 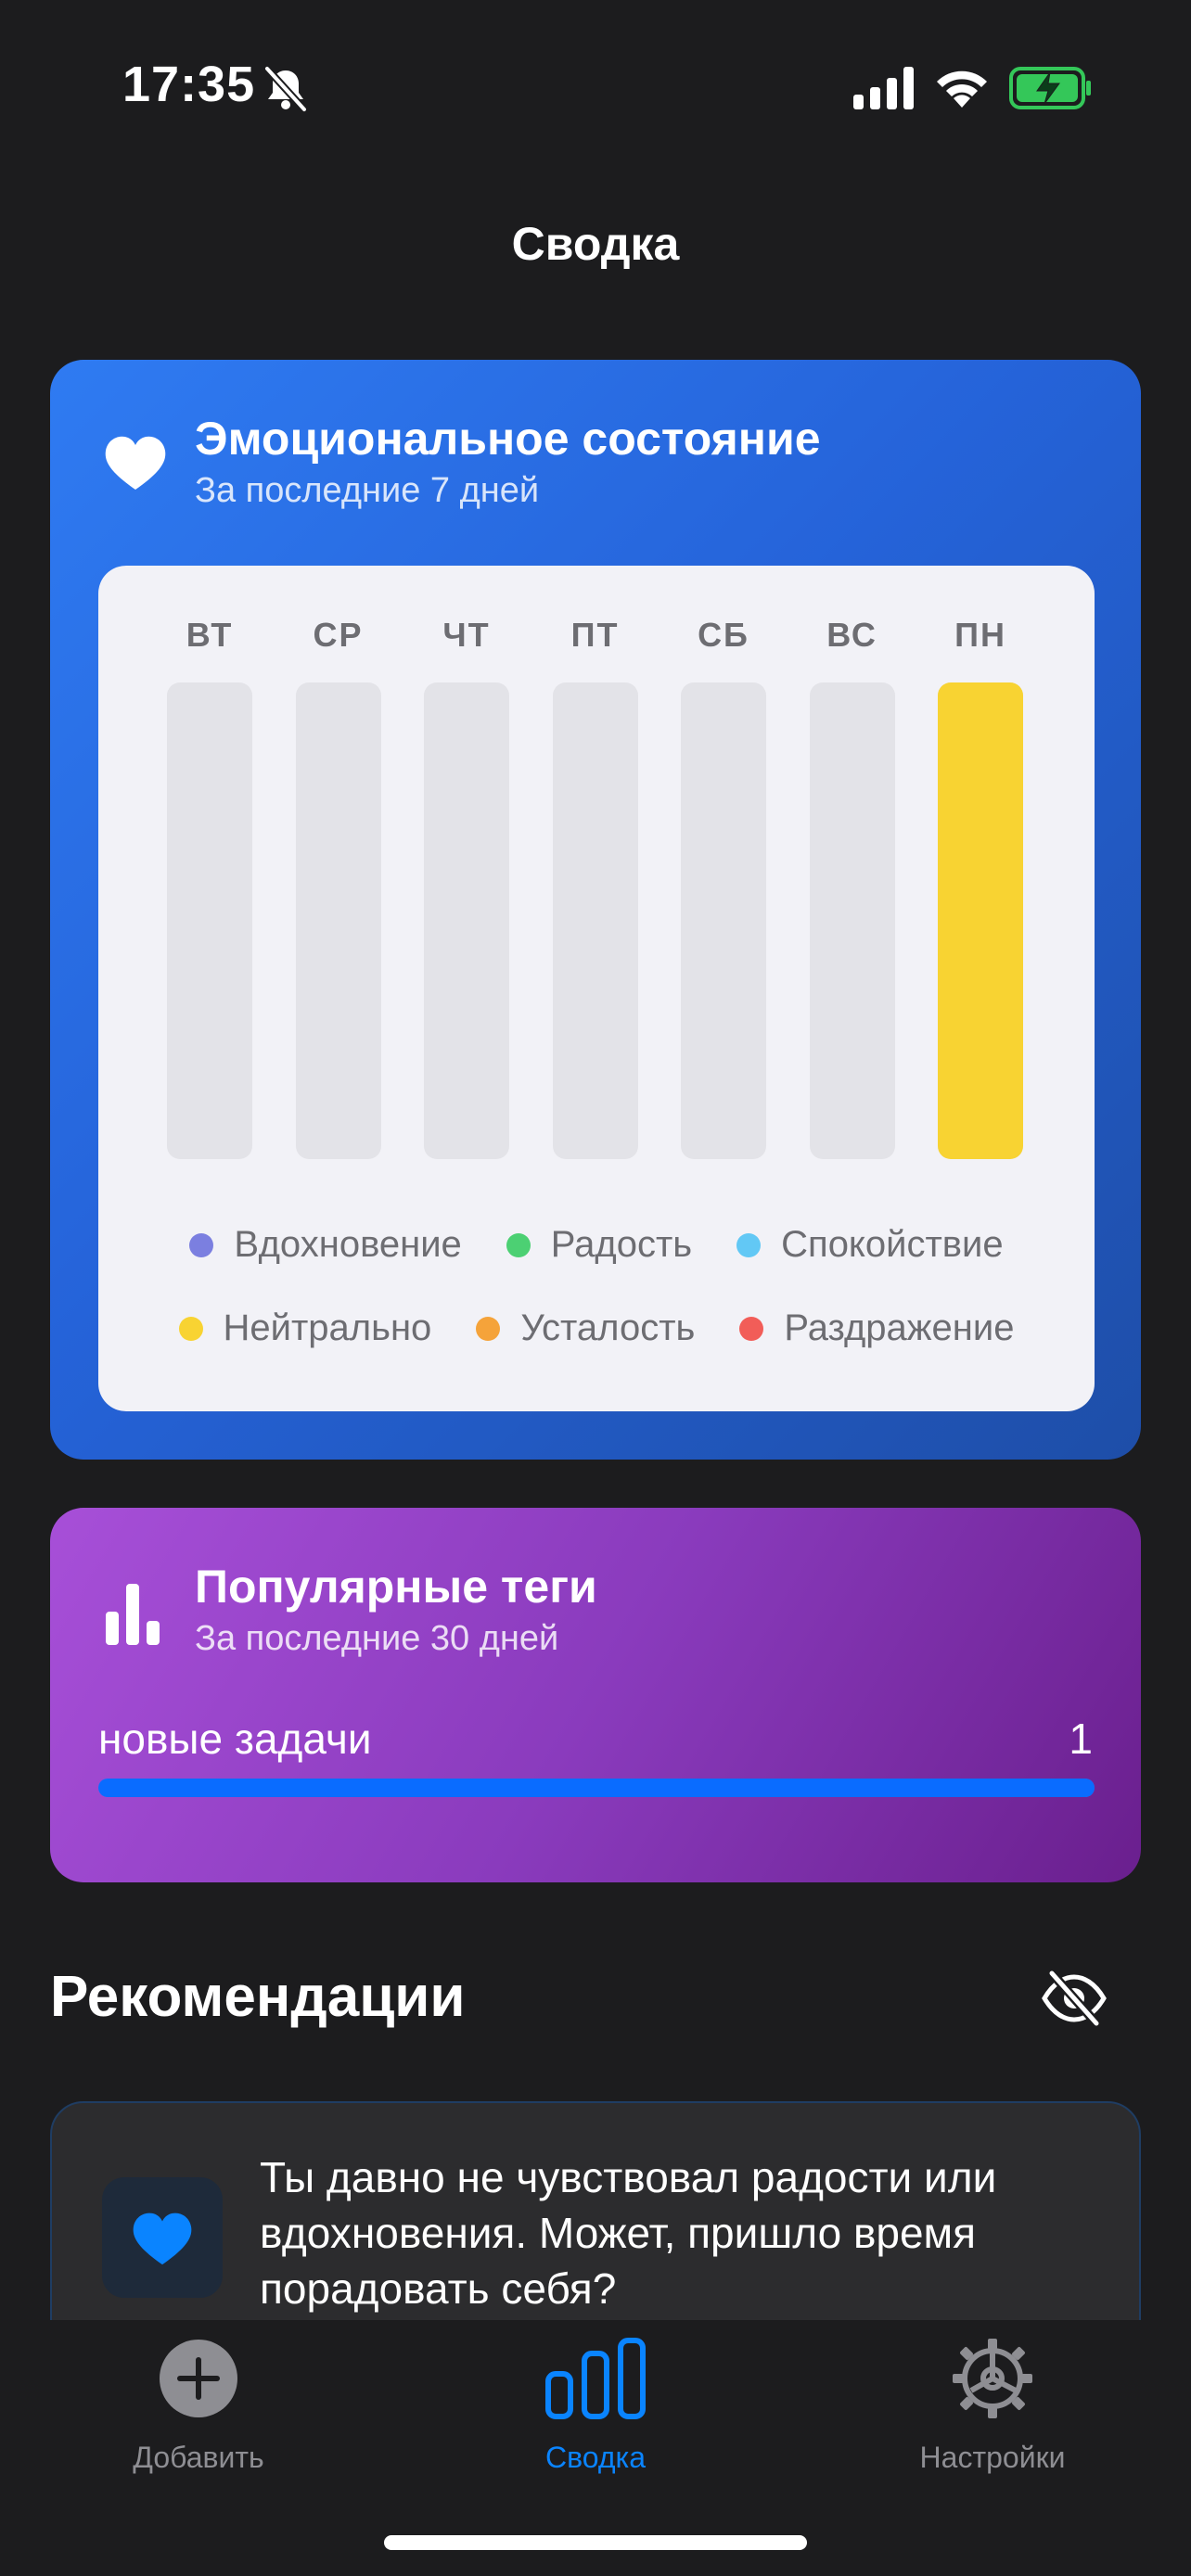 What do you see at coordinates (285, 89) in the screenshot?
I see `bell-slash-icon` at bounding box center [285, 89].